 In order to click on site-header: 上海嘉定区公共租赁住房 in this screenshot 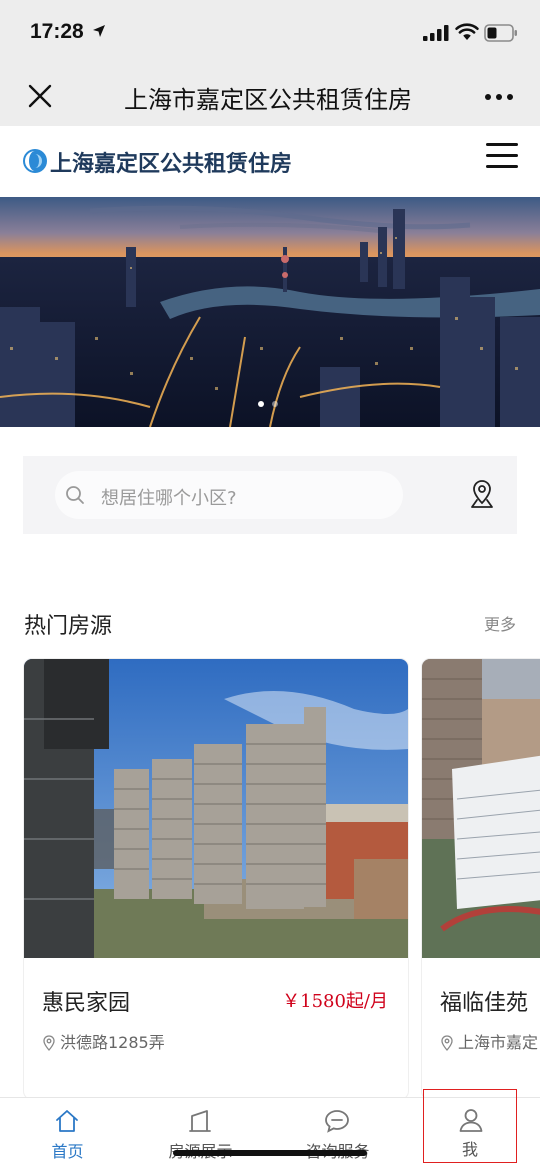, I will do `click(270, 161)`.